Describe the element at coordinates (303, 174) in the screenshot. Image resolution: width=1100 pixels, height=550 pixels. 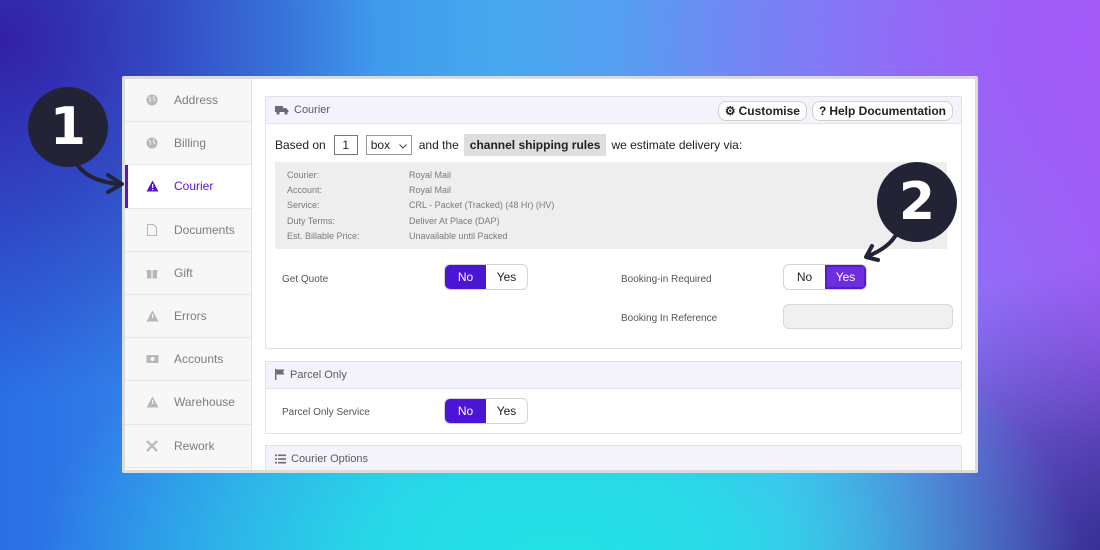
I see `info-key: Courier:` at that location.